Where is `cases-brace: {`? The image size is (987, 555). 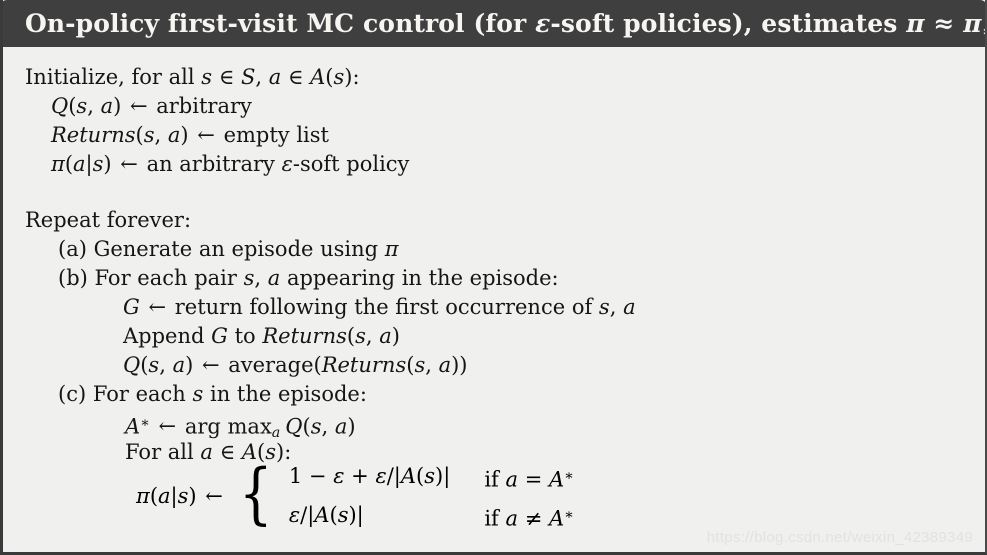 cases-brace: { is located at coordinates (255, 493).